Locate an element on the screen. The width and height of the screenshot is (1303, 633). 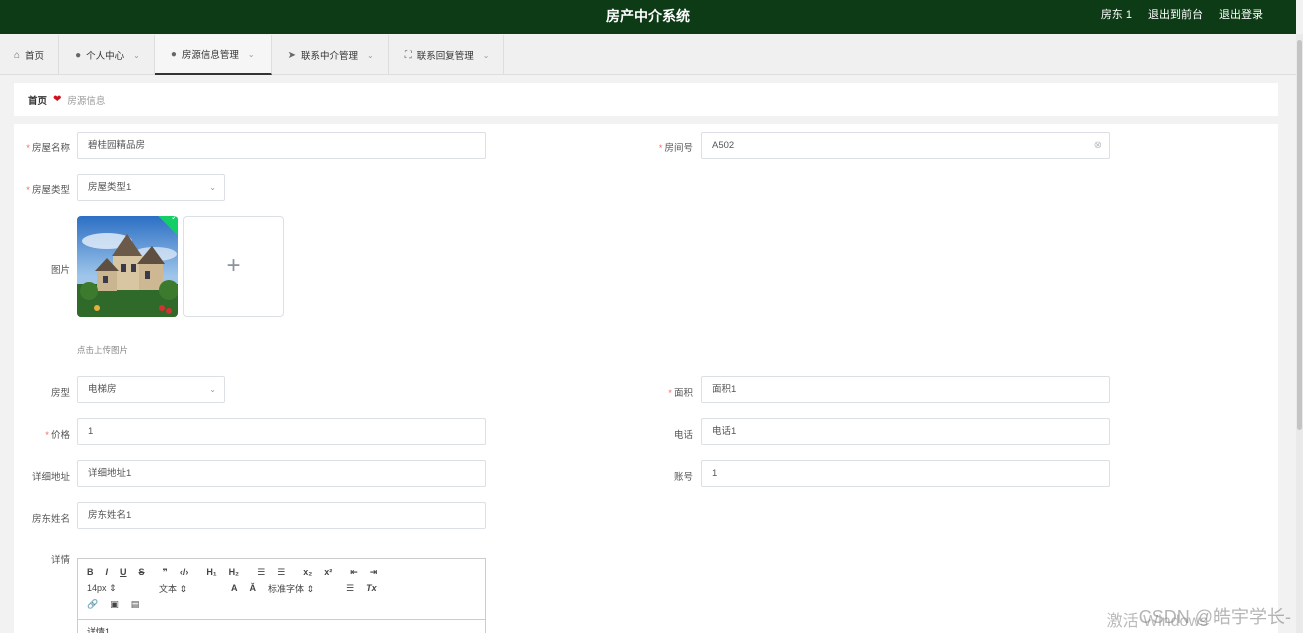
nav-label: 首页 is located at coordinates (35, 56).